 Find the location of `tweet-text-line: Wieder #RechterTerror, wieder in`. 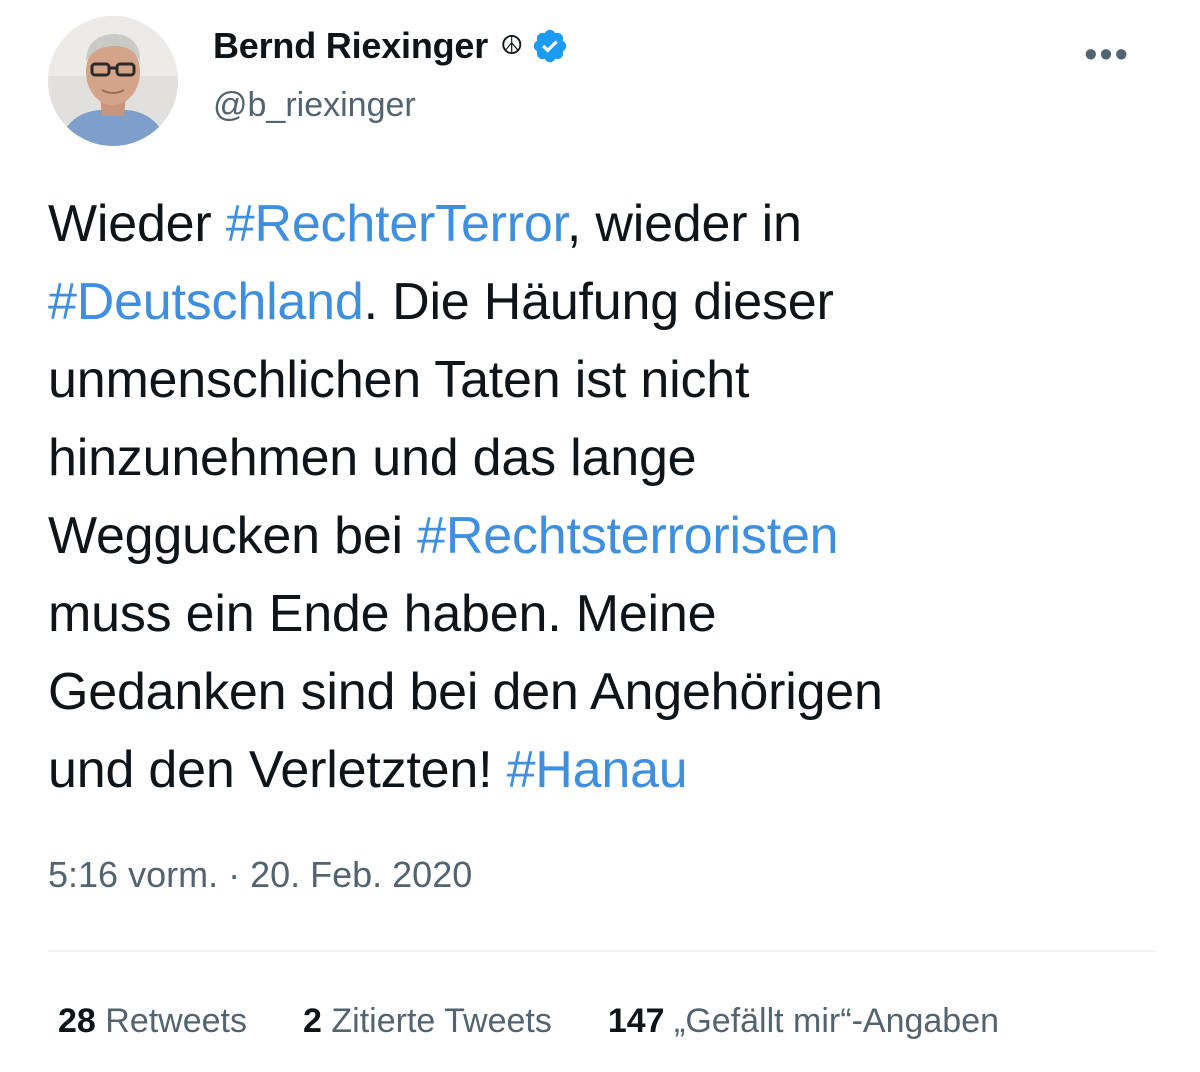

tweet-text-line: Wieder #RechterTerror, wieder in is located at coordinates (603, 224).